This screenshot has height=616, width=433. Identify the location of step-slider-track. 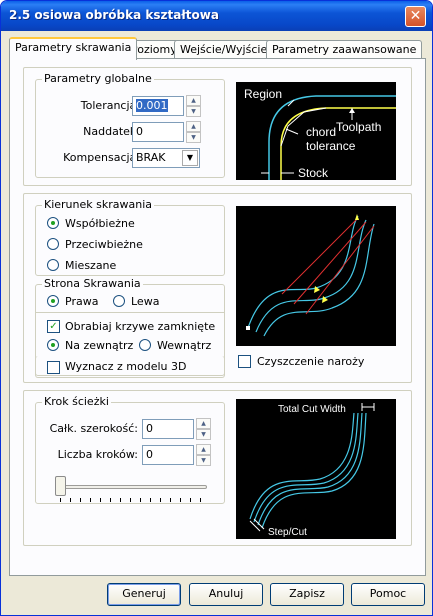
(131, 487).